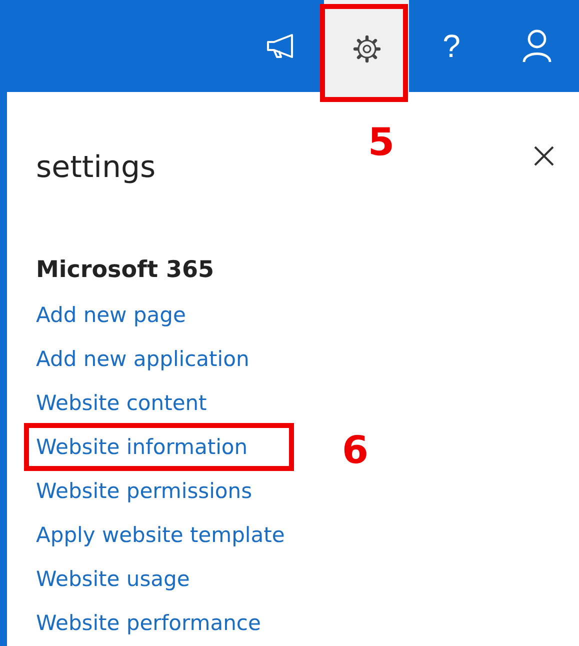 The width and height of the screenshot is (579, 646). Describe the element at coordinates (367, 49) in the screenshot. I see `settings-icon` at that location.